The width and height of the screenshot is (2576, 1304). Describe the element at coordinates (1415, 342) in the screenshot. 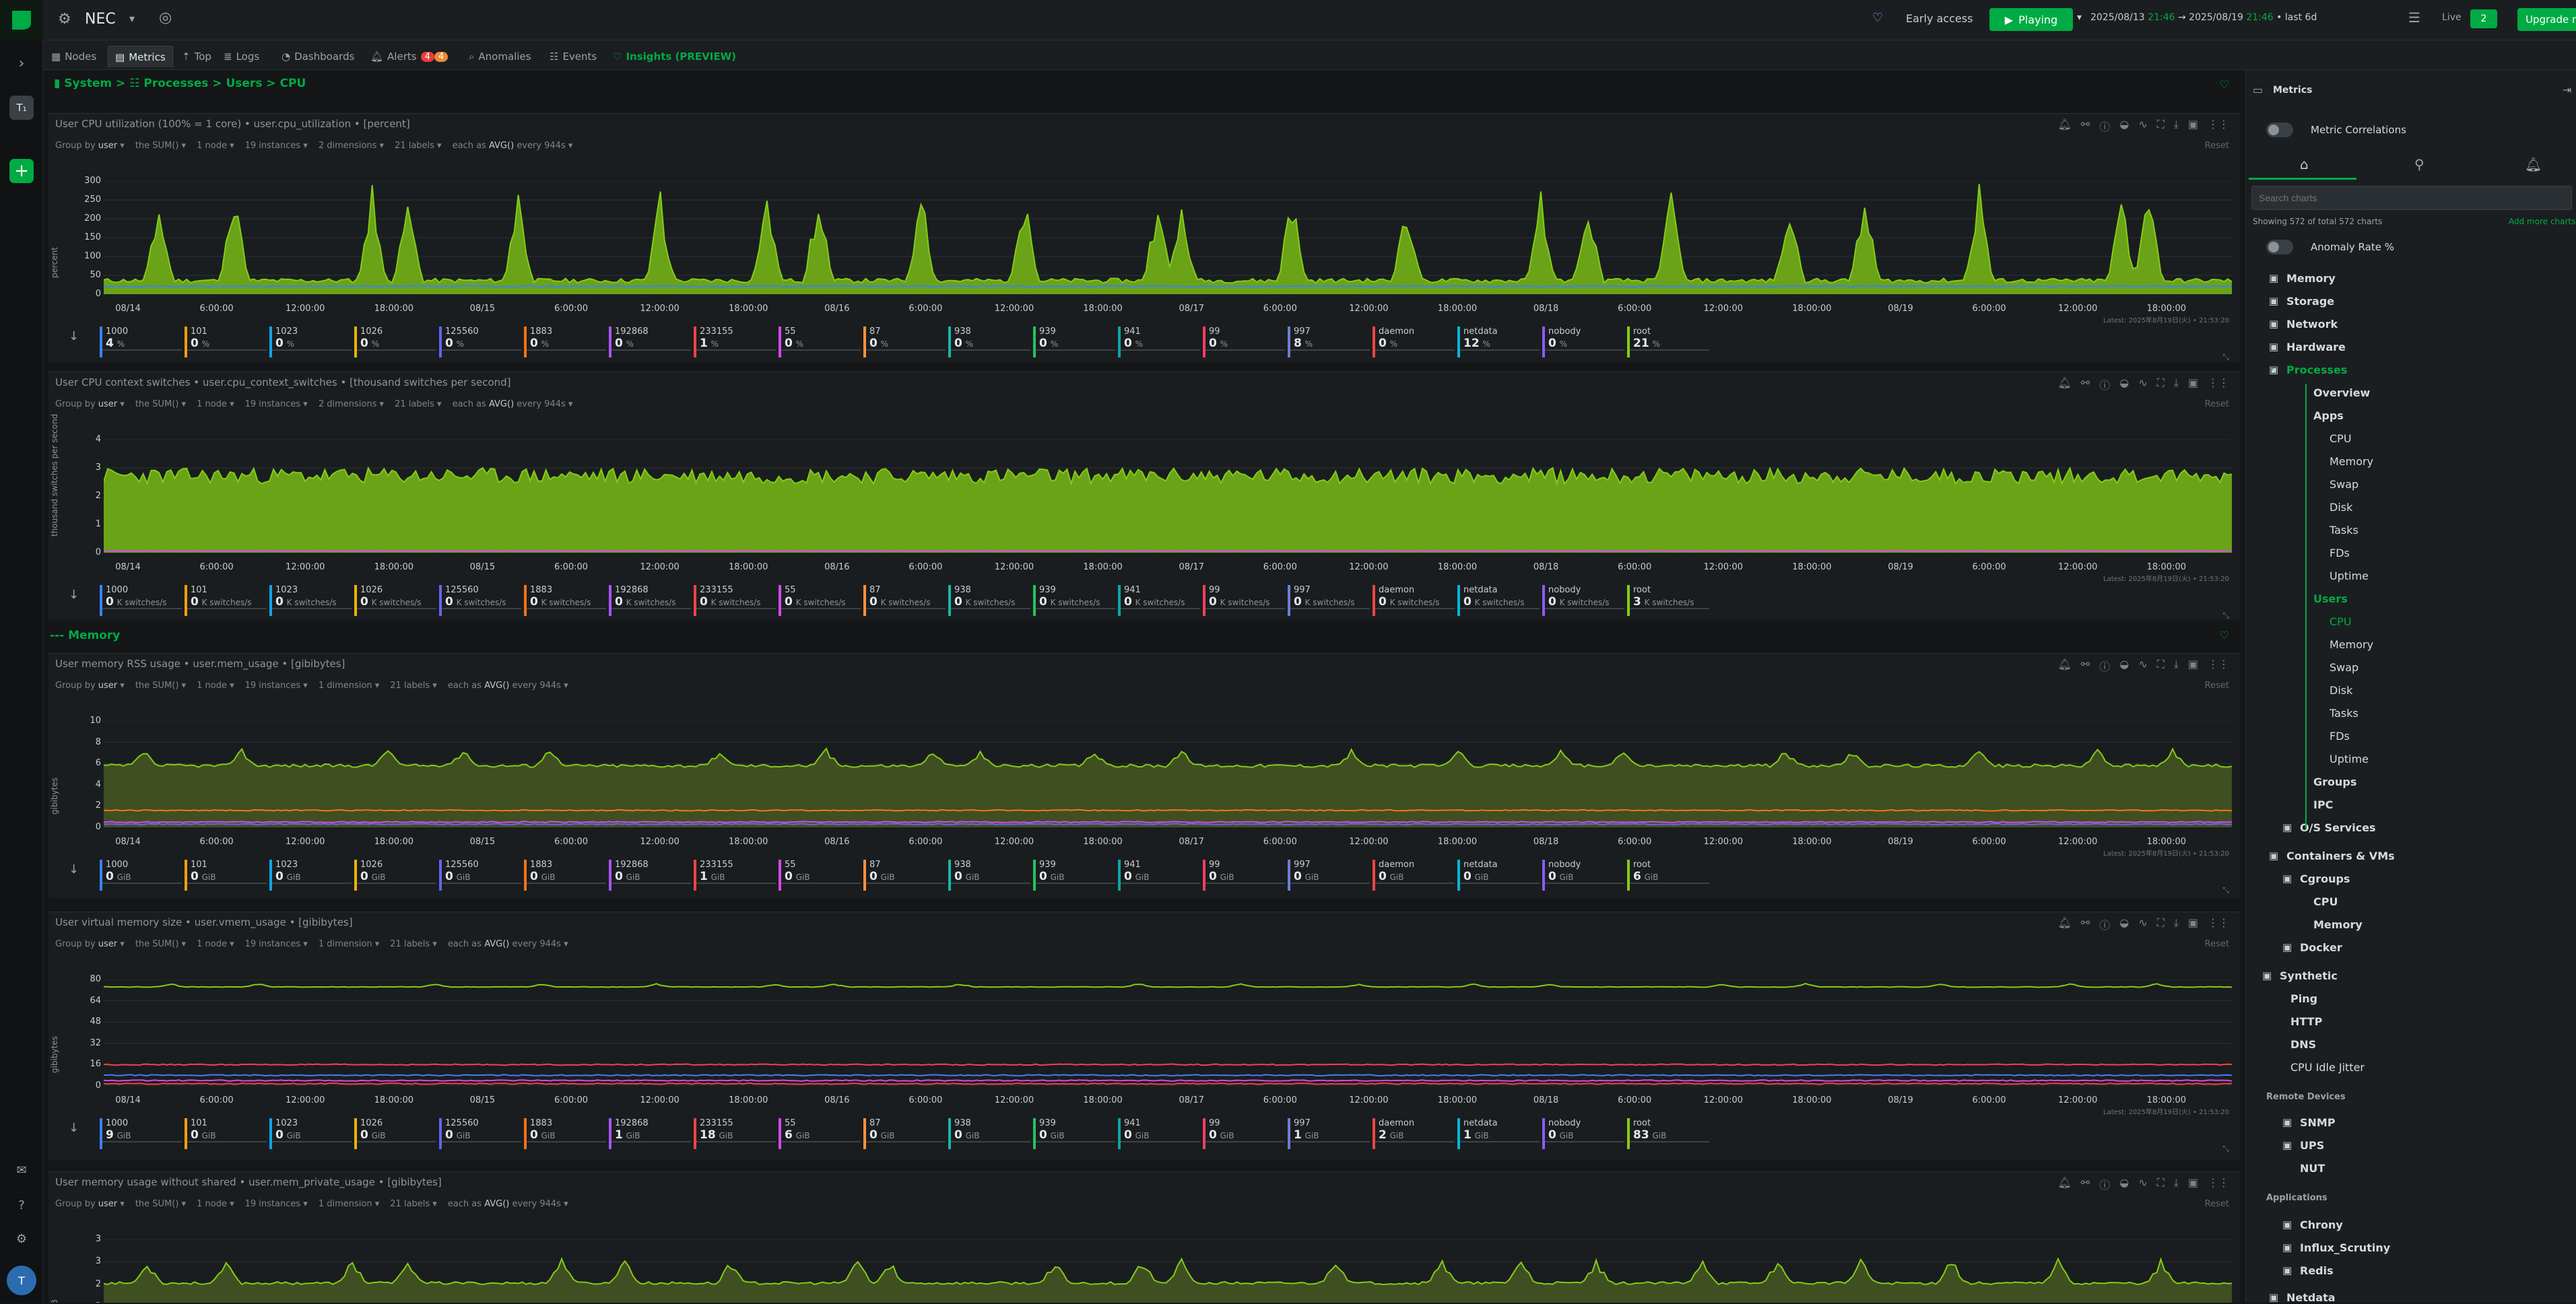

I see `legend-item: daemon 0 %` at that location.